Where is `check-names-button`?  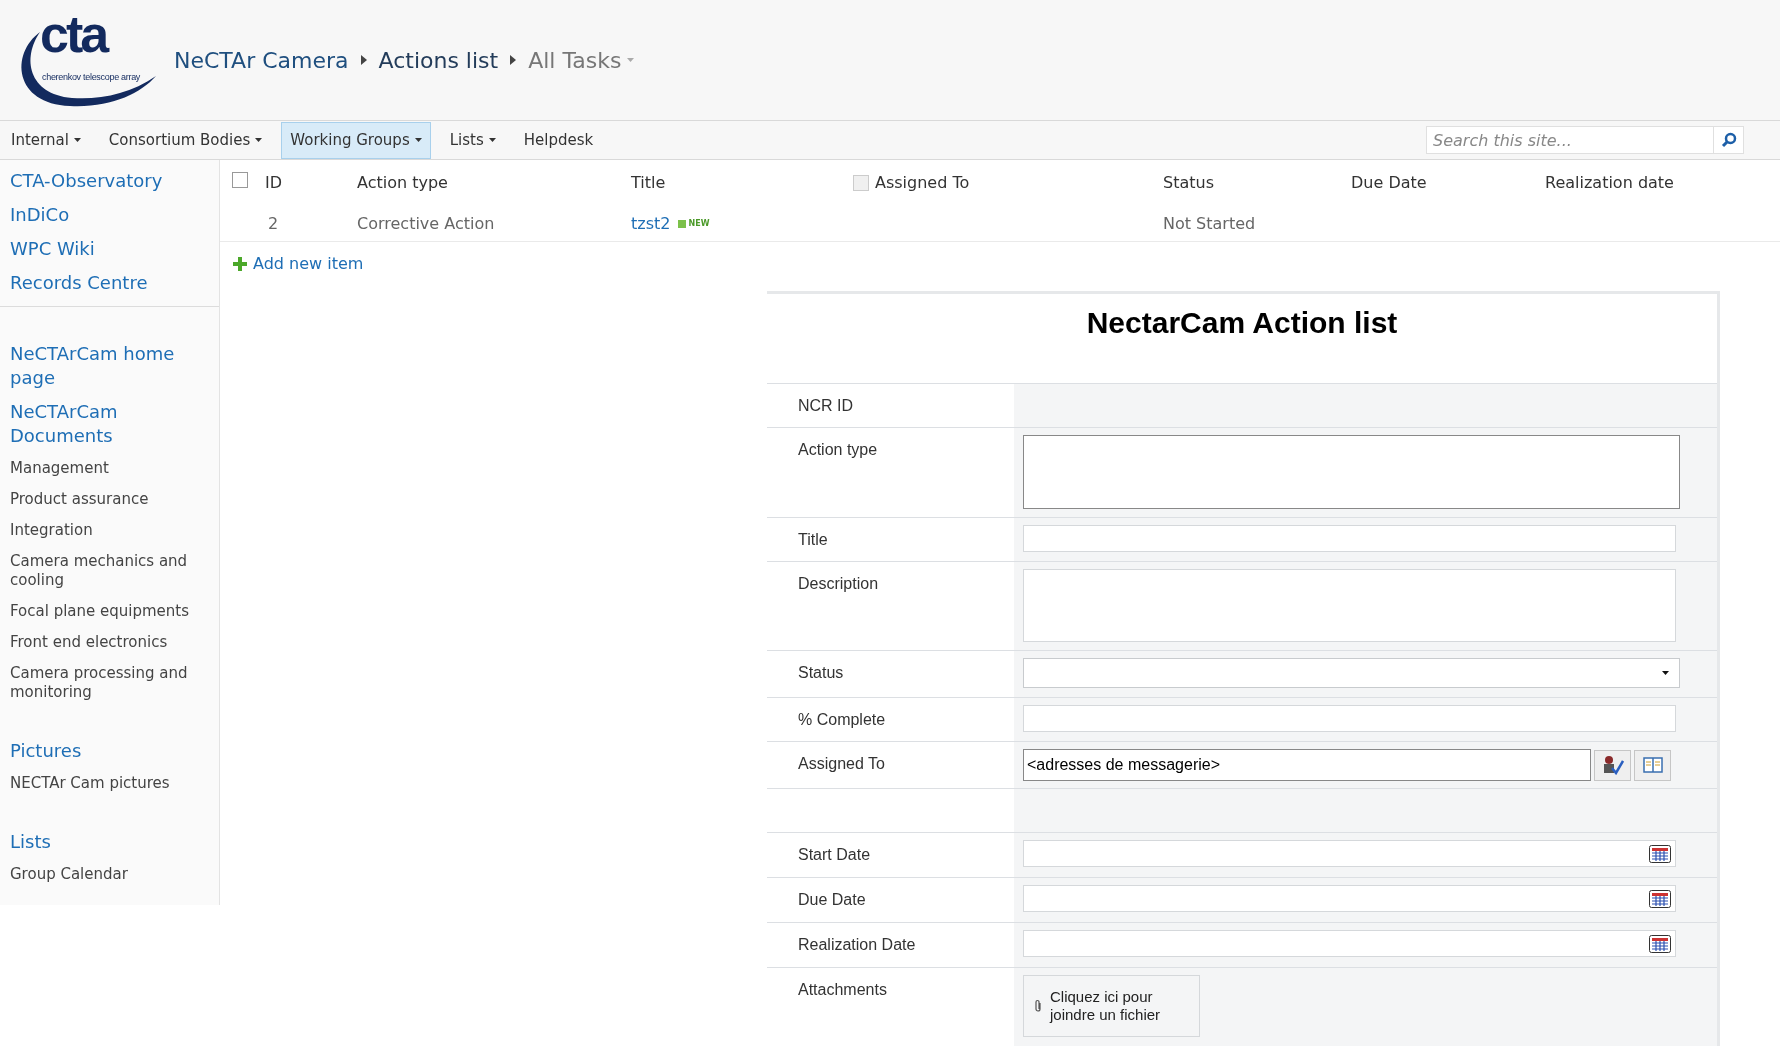 check-names-button is located at coordinates (1612, 765).